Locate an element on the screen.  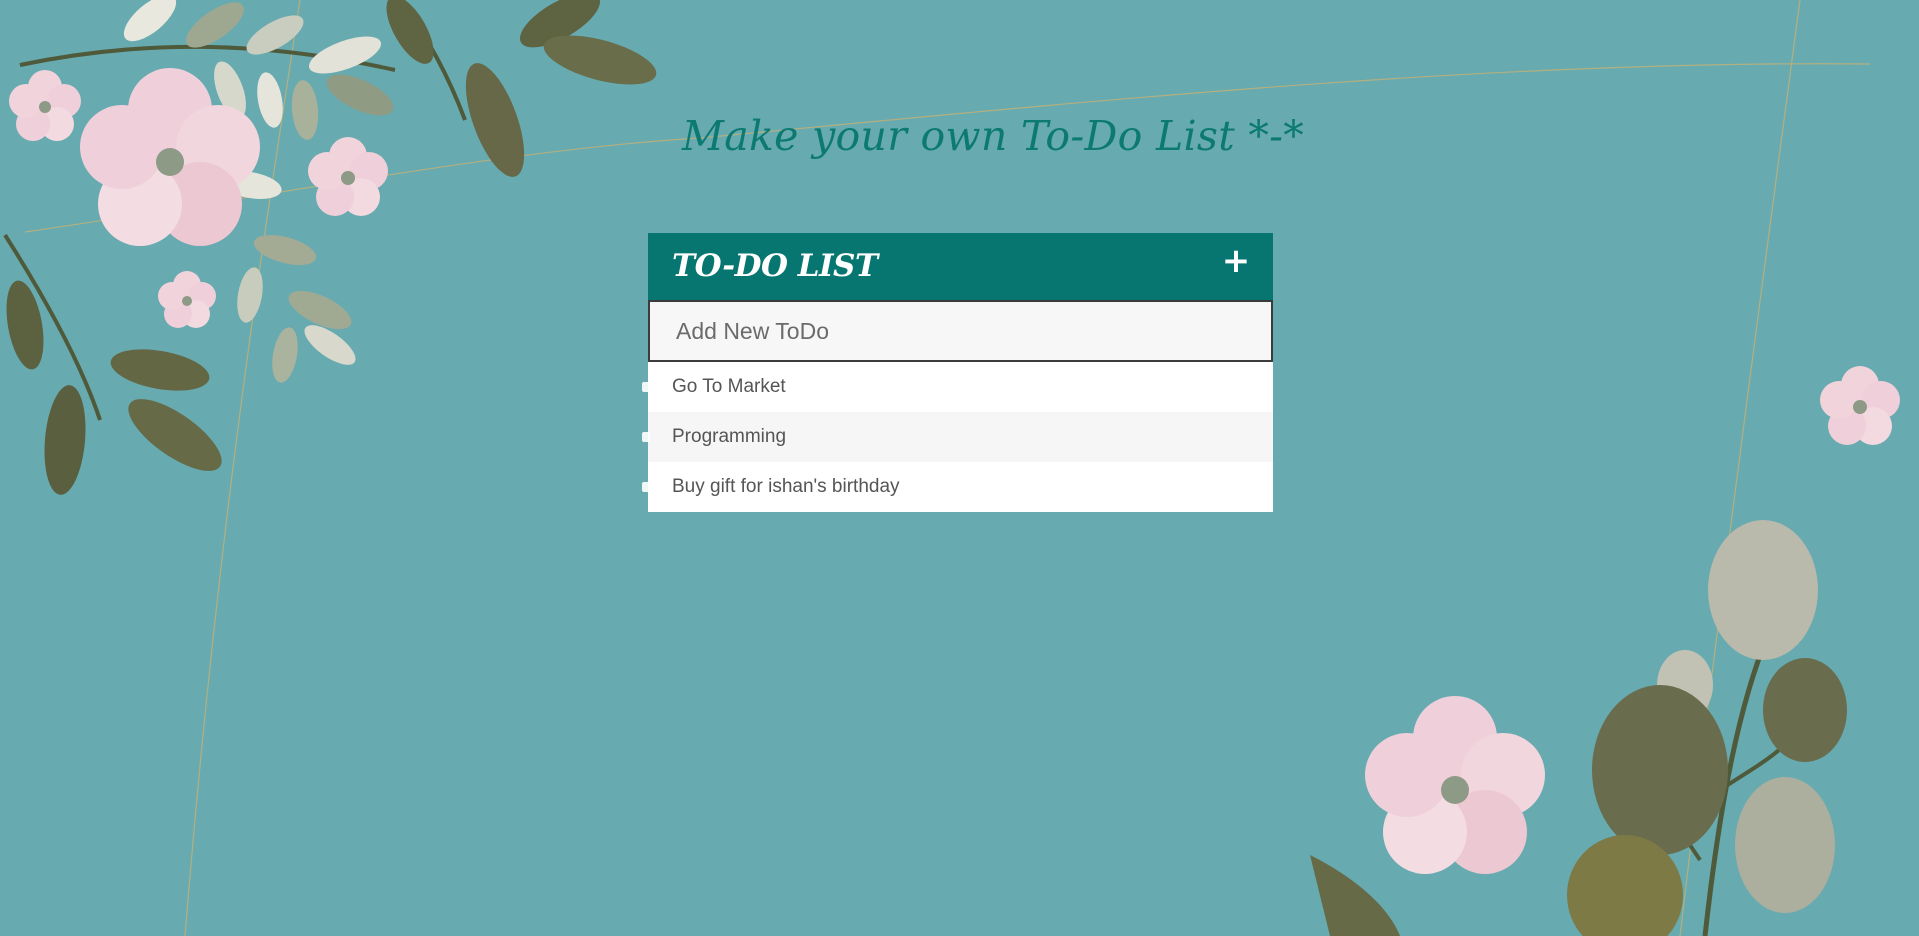
todo-item: Programming is located at coordinates (957, 437).